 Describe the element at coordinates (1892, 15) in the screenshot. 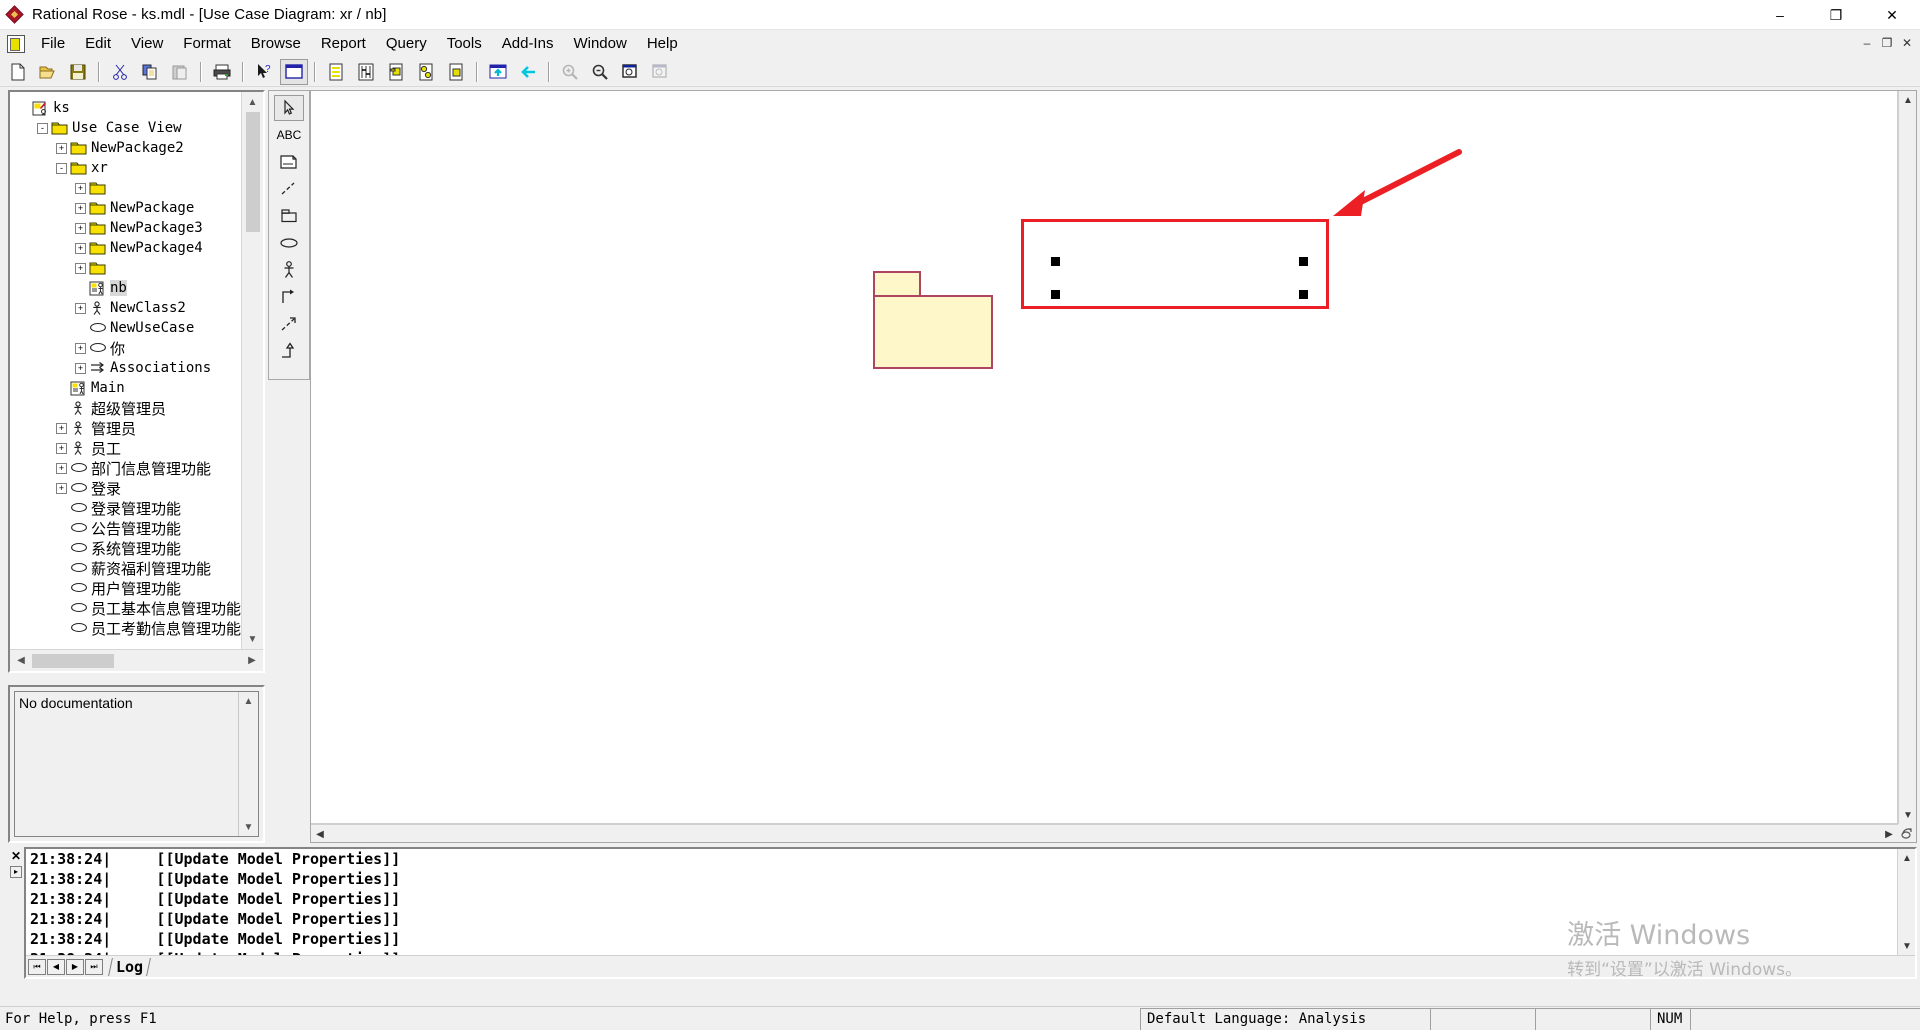

I see `close-button: ✕` at that location.